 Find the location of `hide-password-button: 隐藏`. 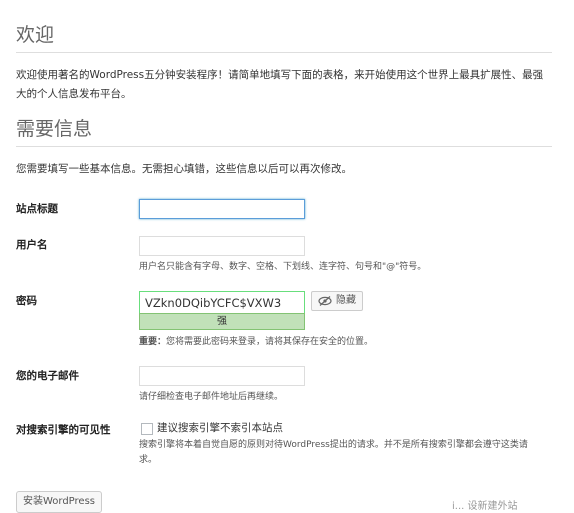

hide-password-button: 隐藏 is located at coordinates (337, 301).